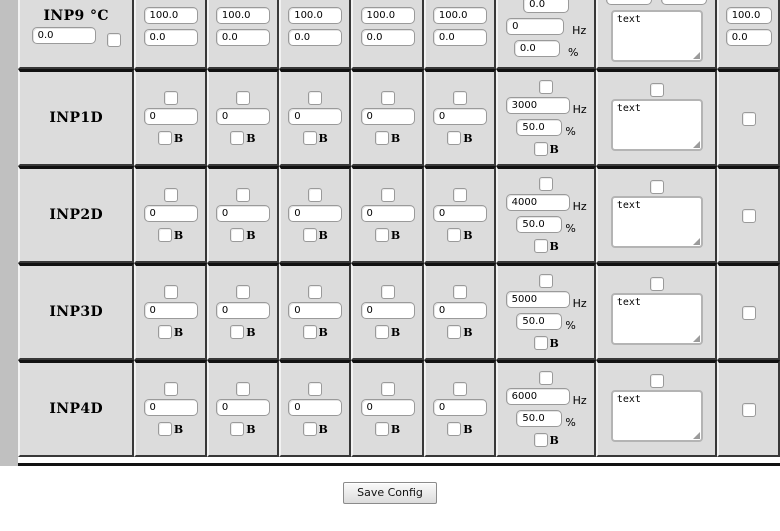 This screenshot has height=531, width=780. What do you see at coordinates (63, 35) in the screenshot?
I see `inp9-span-input: 0.0` at bounding box center [63, 35].